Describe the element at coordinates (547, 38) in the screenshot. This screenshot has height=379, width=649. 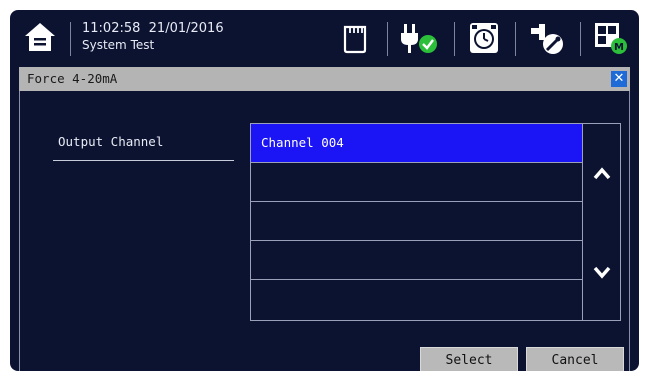
I see `wrench-settings-icon` at that location.